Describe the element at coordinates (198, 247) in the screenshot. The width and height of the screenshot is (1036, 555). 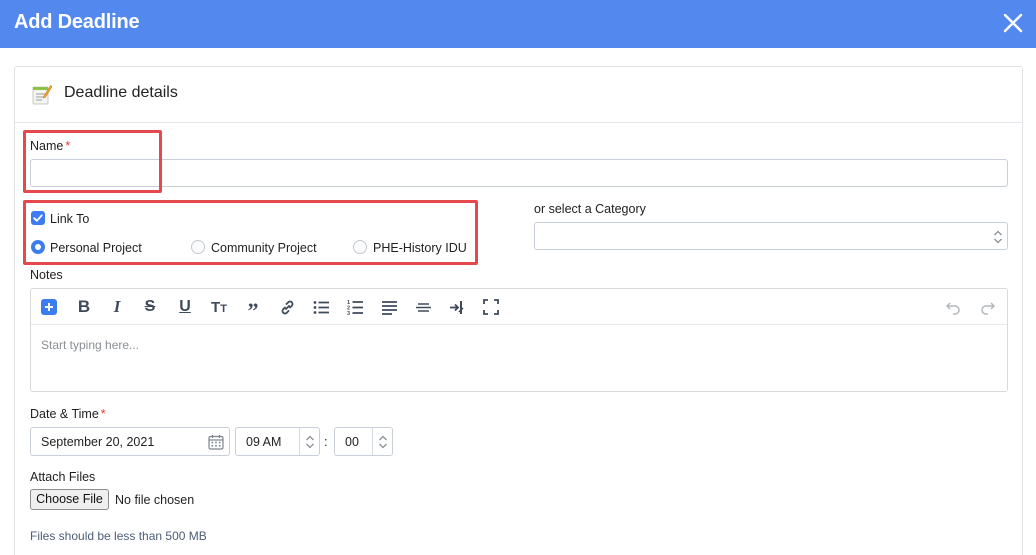
I see `radio-community-project` at that location.